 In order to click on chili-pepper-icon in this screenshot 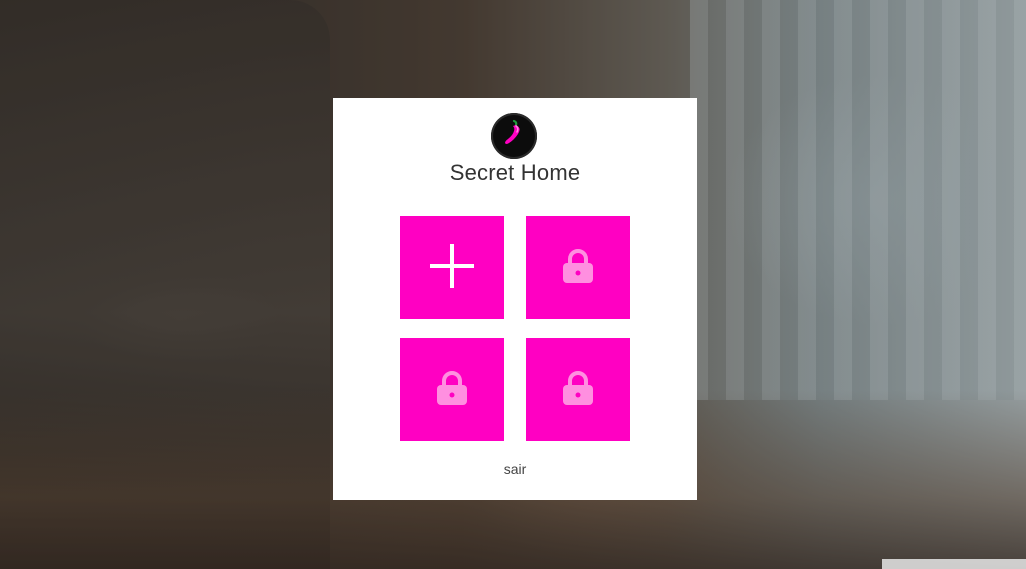, I will do `click(514, 136)`.